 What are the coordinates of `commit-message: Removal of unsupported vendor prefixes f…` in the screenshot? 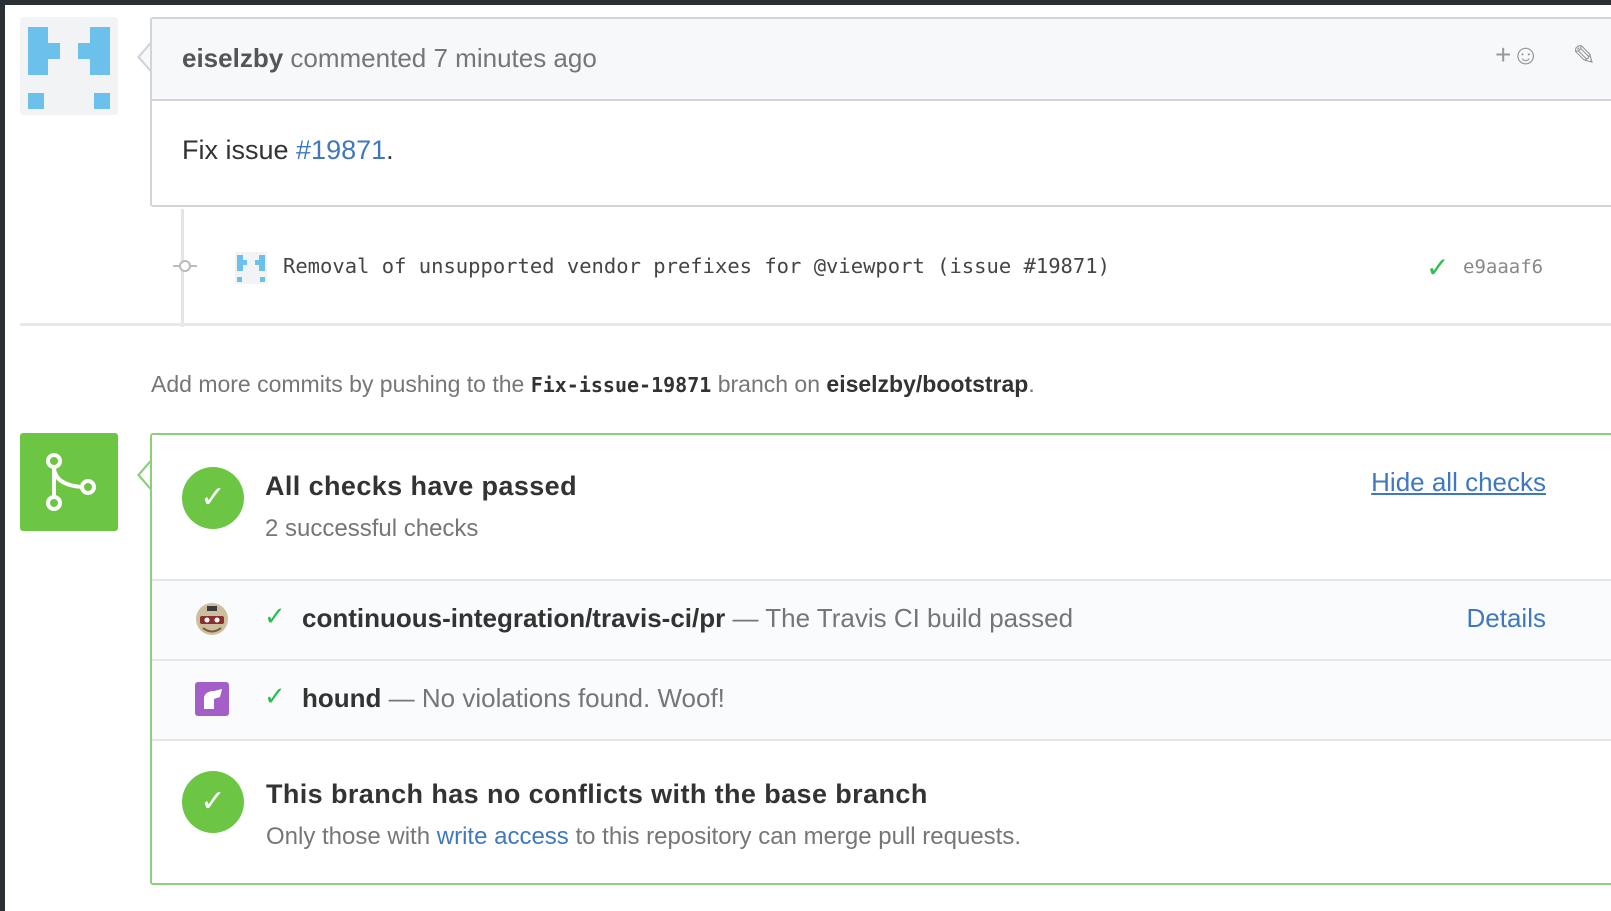 It's located at (696, 266).